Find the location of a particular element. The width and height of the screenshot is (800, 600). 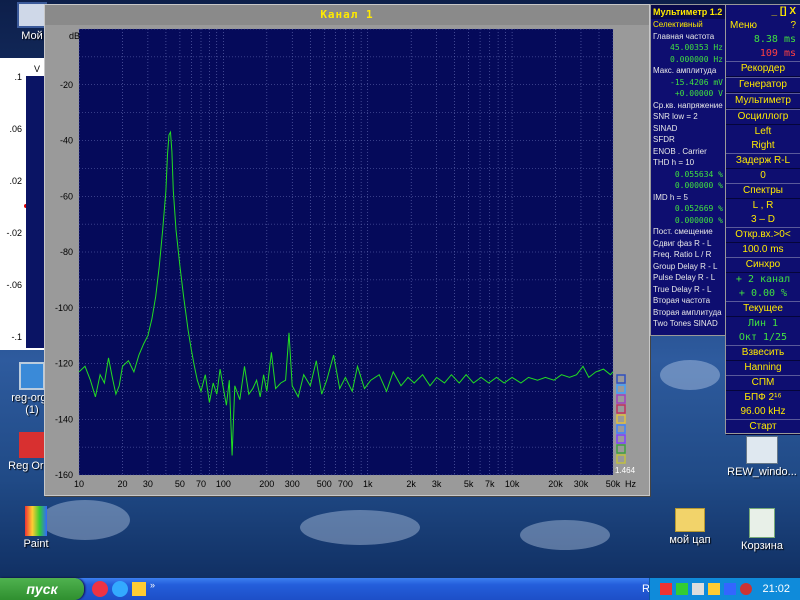

timing-value: 8.38 ms is located at coordinates (774, 39).